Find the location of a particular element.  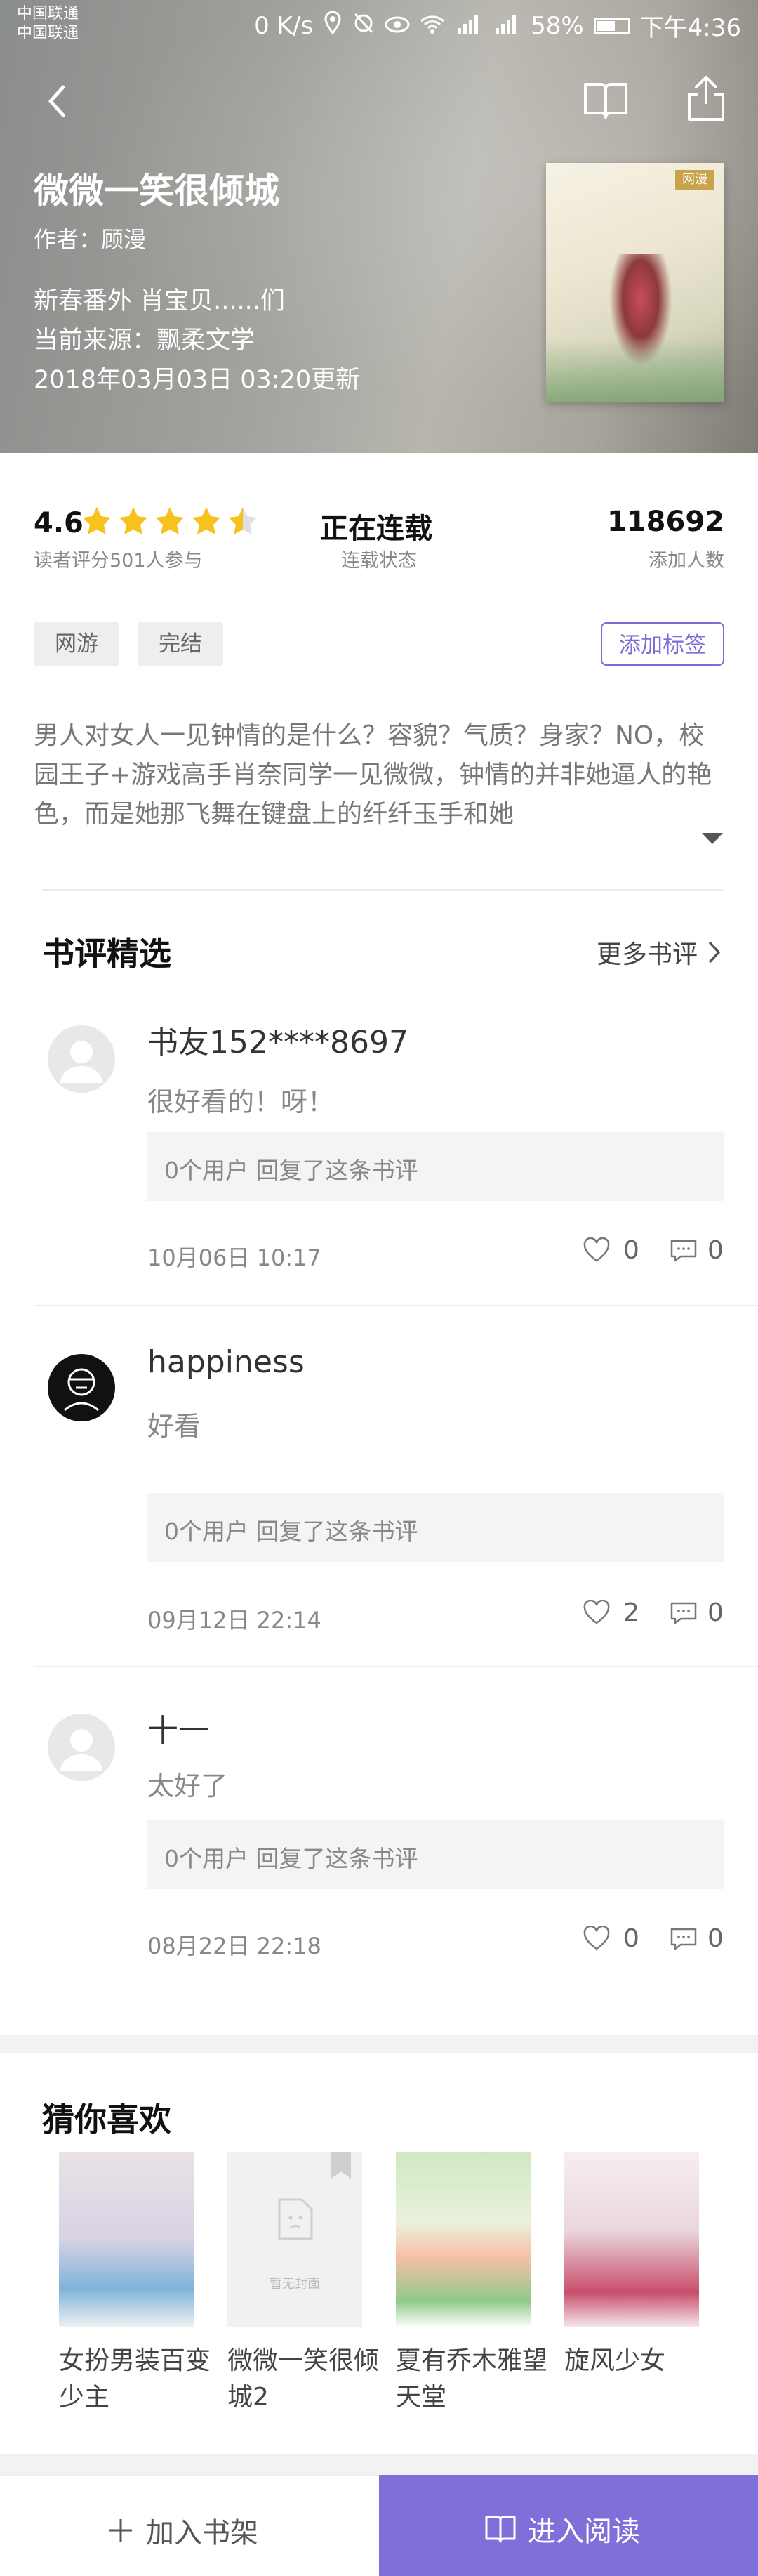

battery-icon is located at coordinates (612, 25).